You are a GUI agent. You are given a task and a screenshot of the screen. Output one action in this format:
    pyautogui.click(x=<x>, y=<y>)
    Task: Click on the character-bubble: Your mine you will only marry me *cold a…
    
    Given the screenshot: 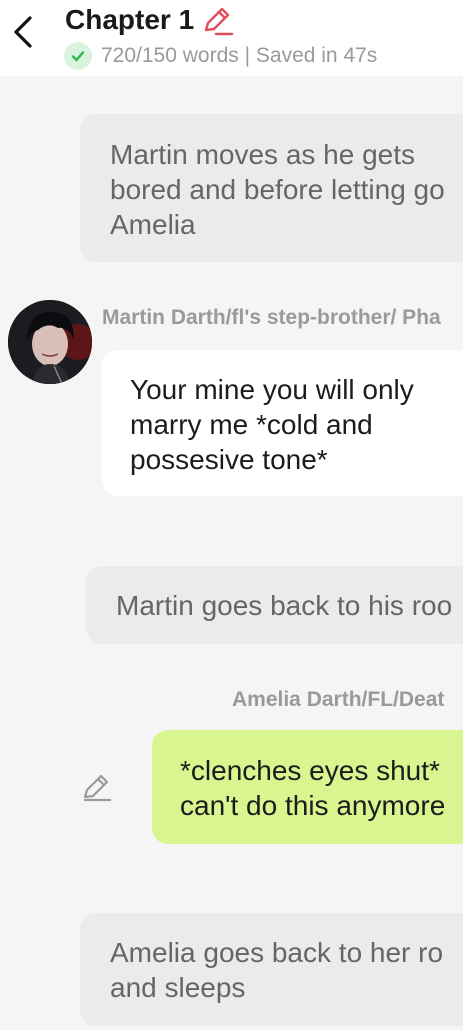 What is the action you would take?
    pyautogui.click(x=282, y=423)
    